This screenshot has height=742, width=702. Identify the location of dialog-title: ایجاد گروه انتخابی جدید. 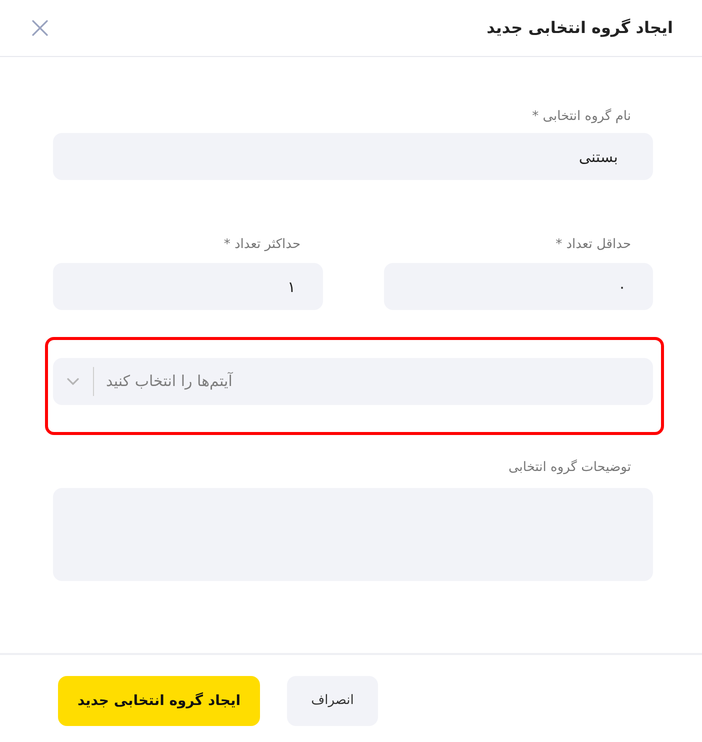
(579, 28).